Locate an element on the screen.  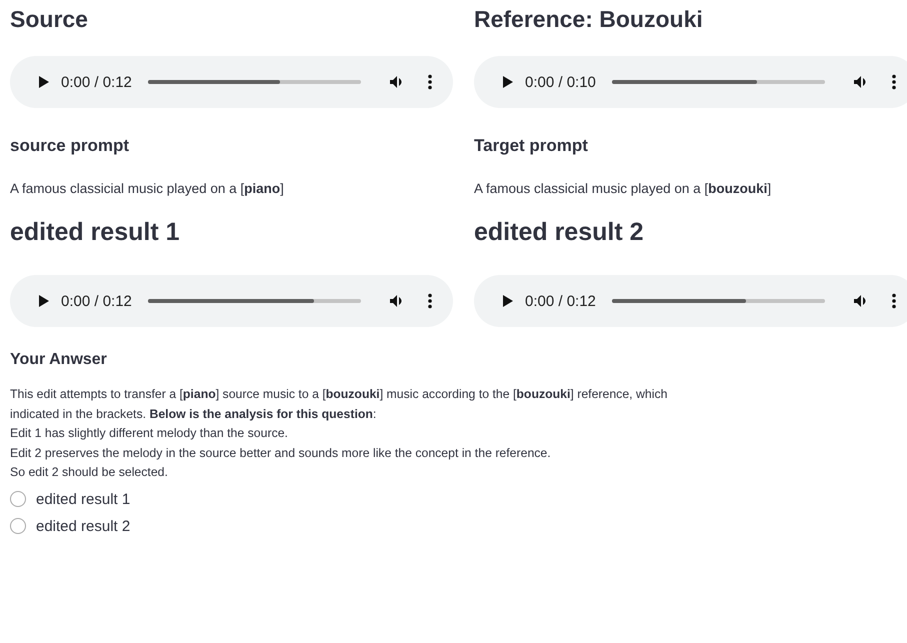
prompt-heading: Target prompt is located at coordinates (531, 146).